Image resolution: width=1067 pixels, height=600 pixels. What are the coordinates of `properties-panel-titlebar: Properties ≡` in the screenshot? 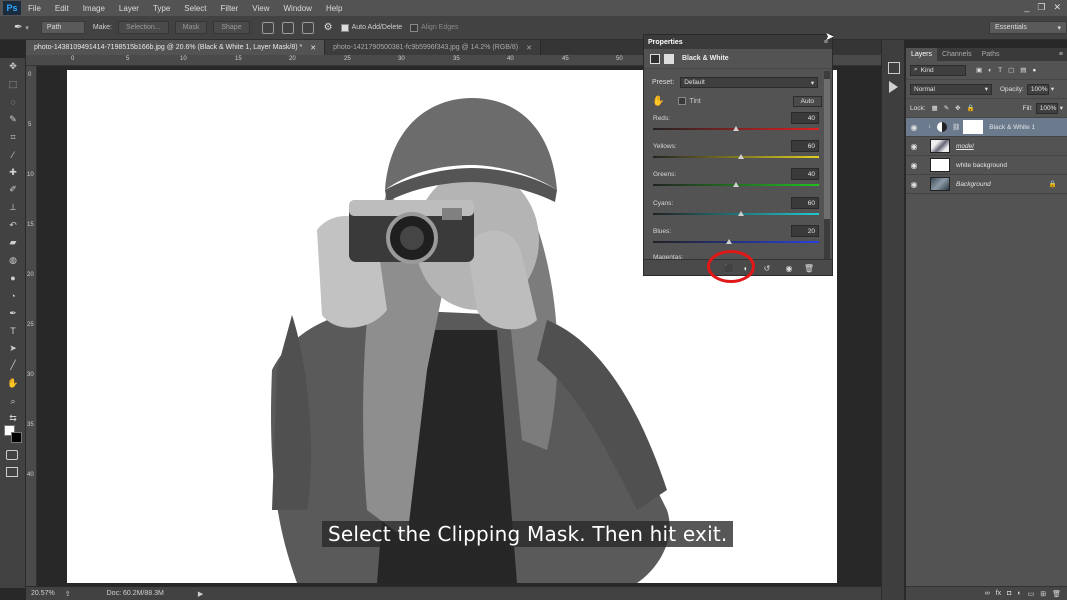 It's located at (738, 42).